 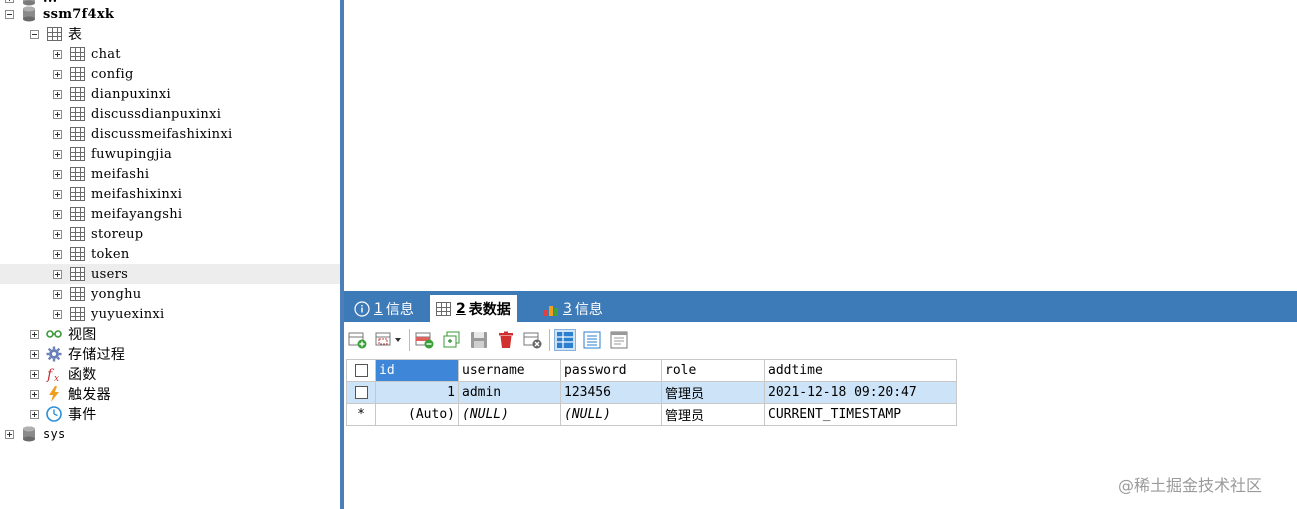 What do you see at coordinates (479, 340) in the screenshot?
I see `save-icon` at bounding box center [479, 340].